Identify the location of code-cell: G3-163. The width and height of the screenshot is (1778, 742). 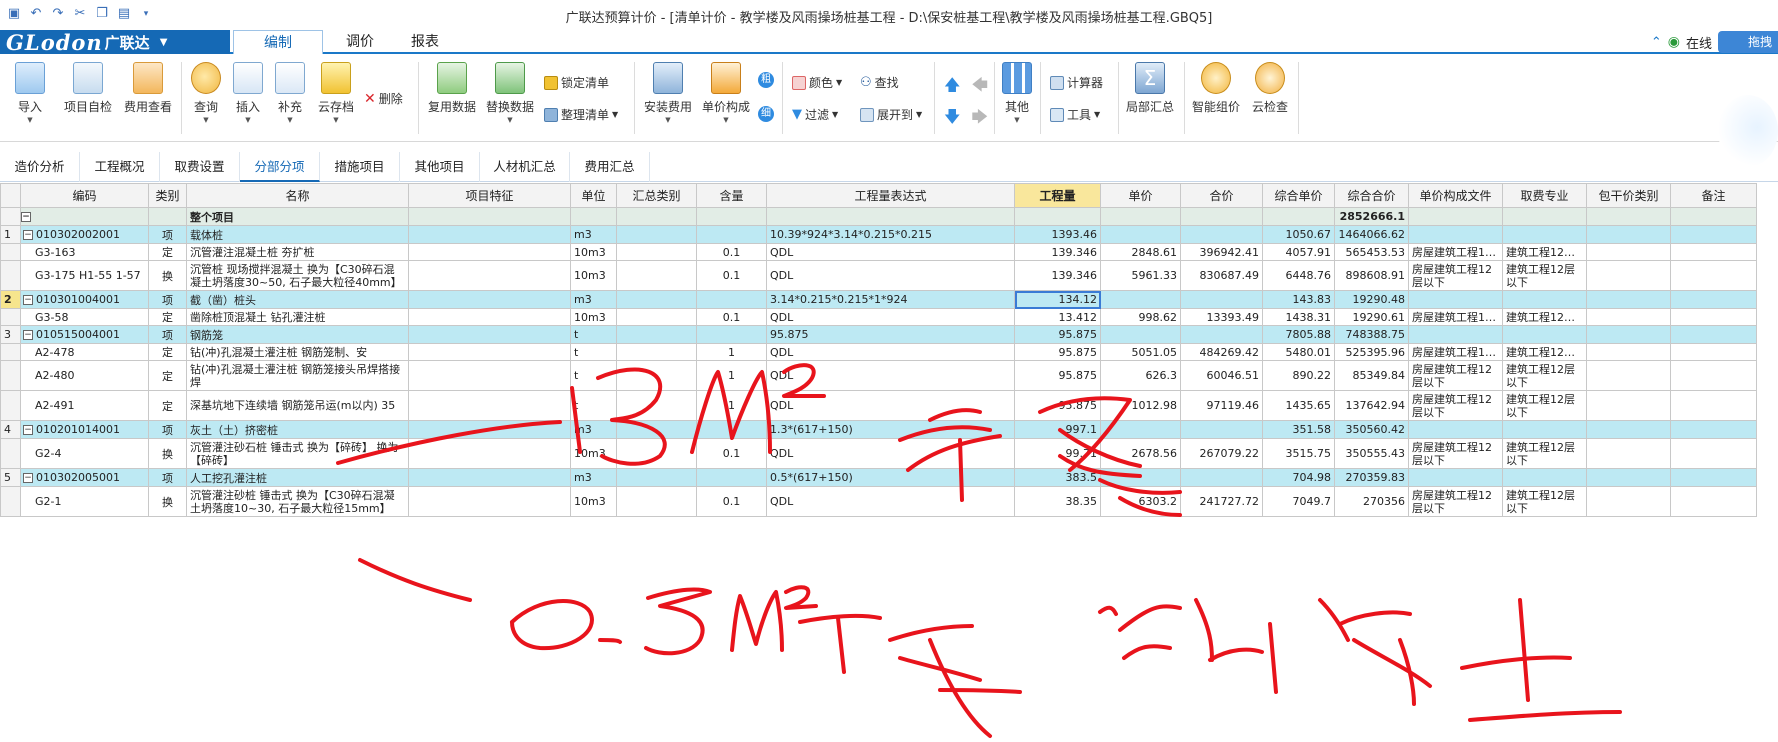
(84, 252).